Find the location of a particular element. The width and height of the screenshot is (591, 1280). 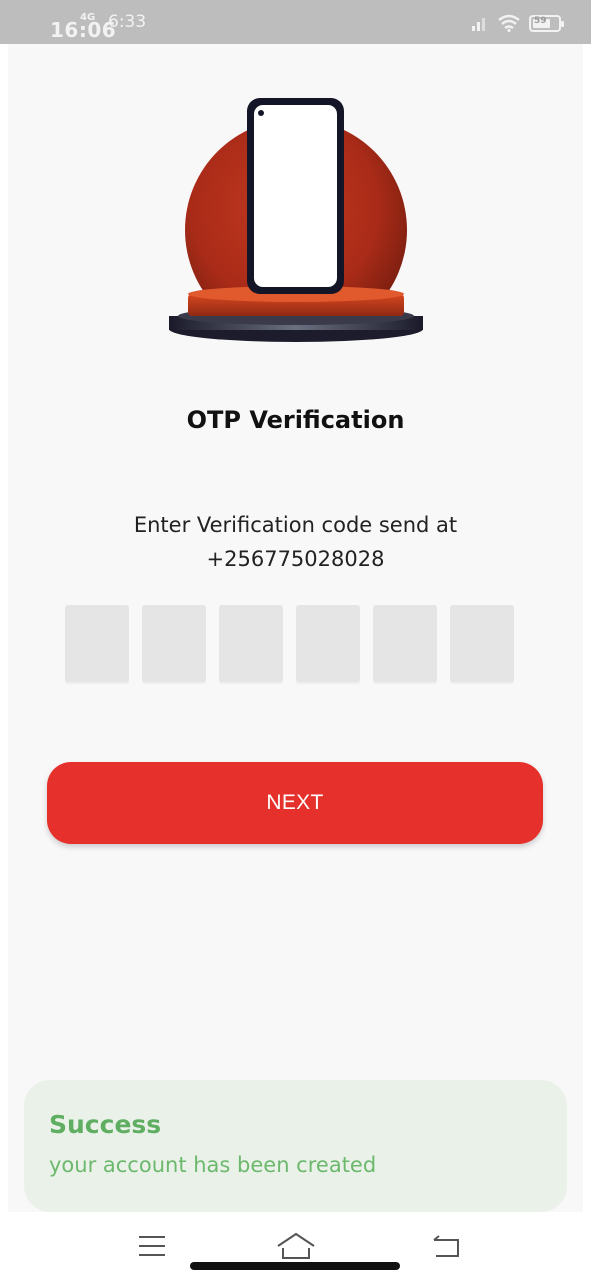

otp-input-group is located at coordinates (289, 644).